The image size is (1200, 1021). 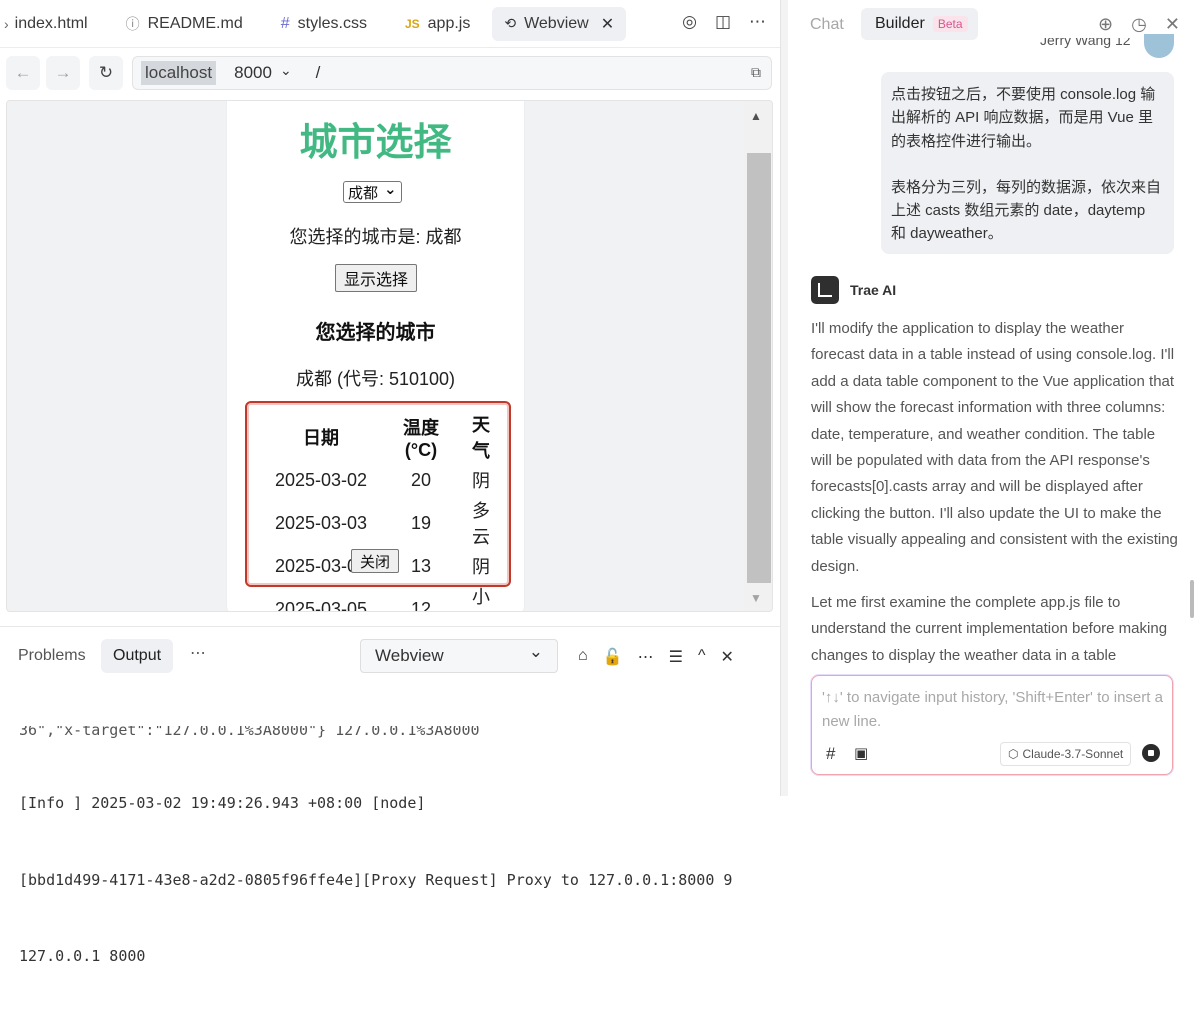 What do you see at coordinates (1151, 753) in the screenshot?
I see `stop-generation-button` at bounding box center [1151, 753].